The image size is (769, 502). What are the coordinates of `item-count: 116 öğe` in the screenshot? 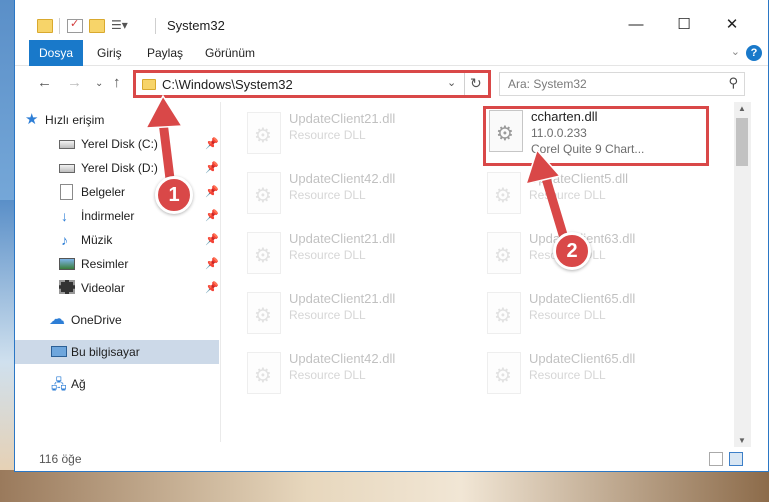 It's located at (60, 459).